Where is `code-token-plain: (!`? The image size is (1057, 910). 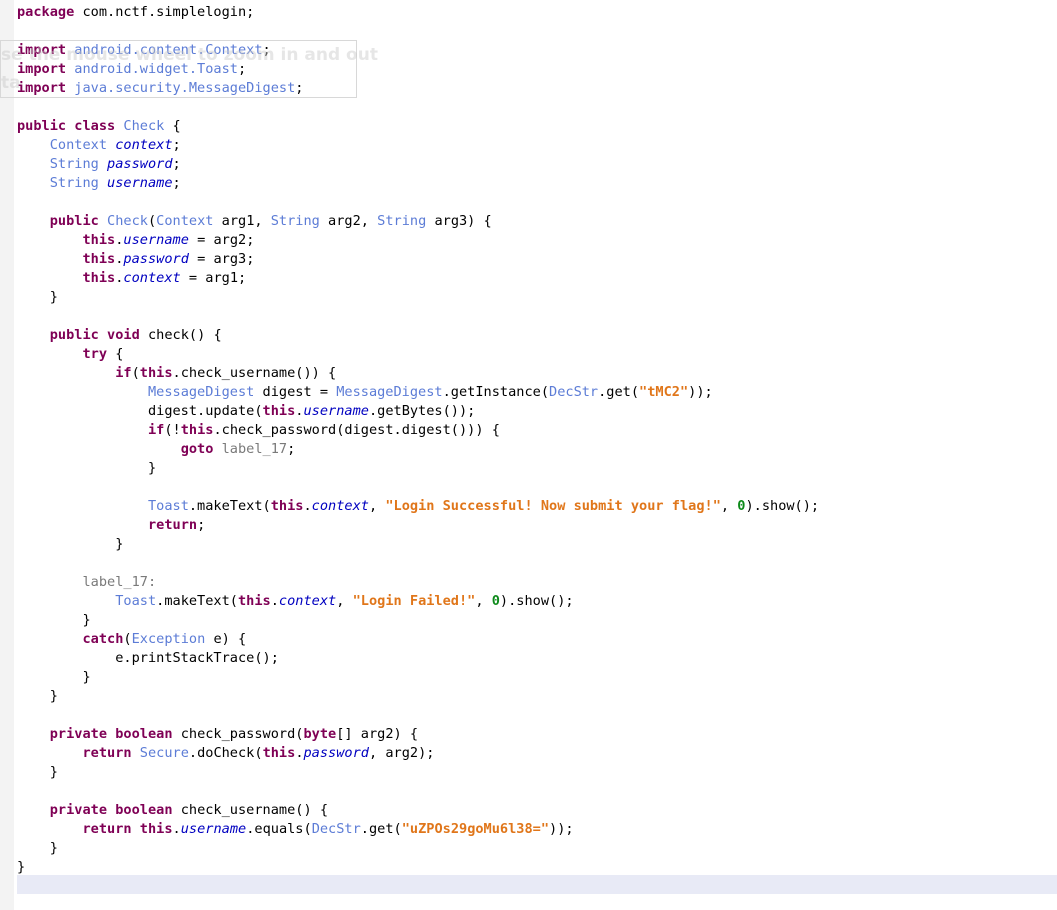
code-token-plain: (! is located at coordinates (172, 430).